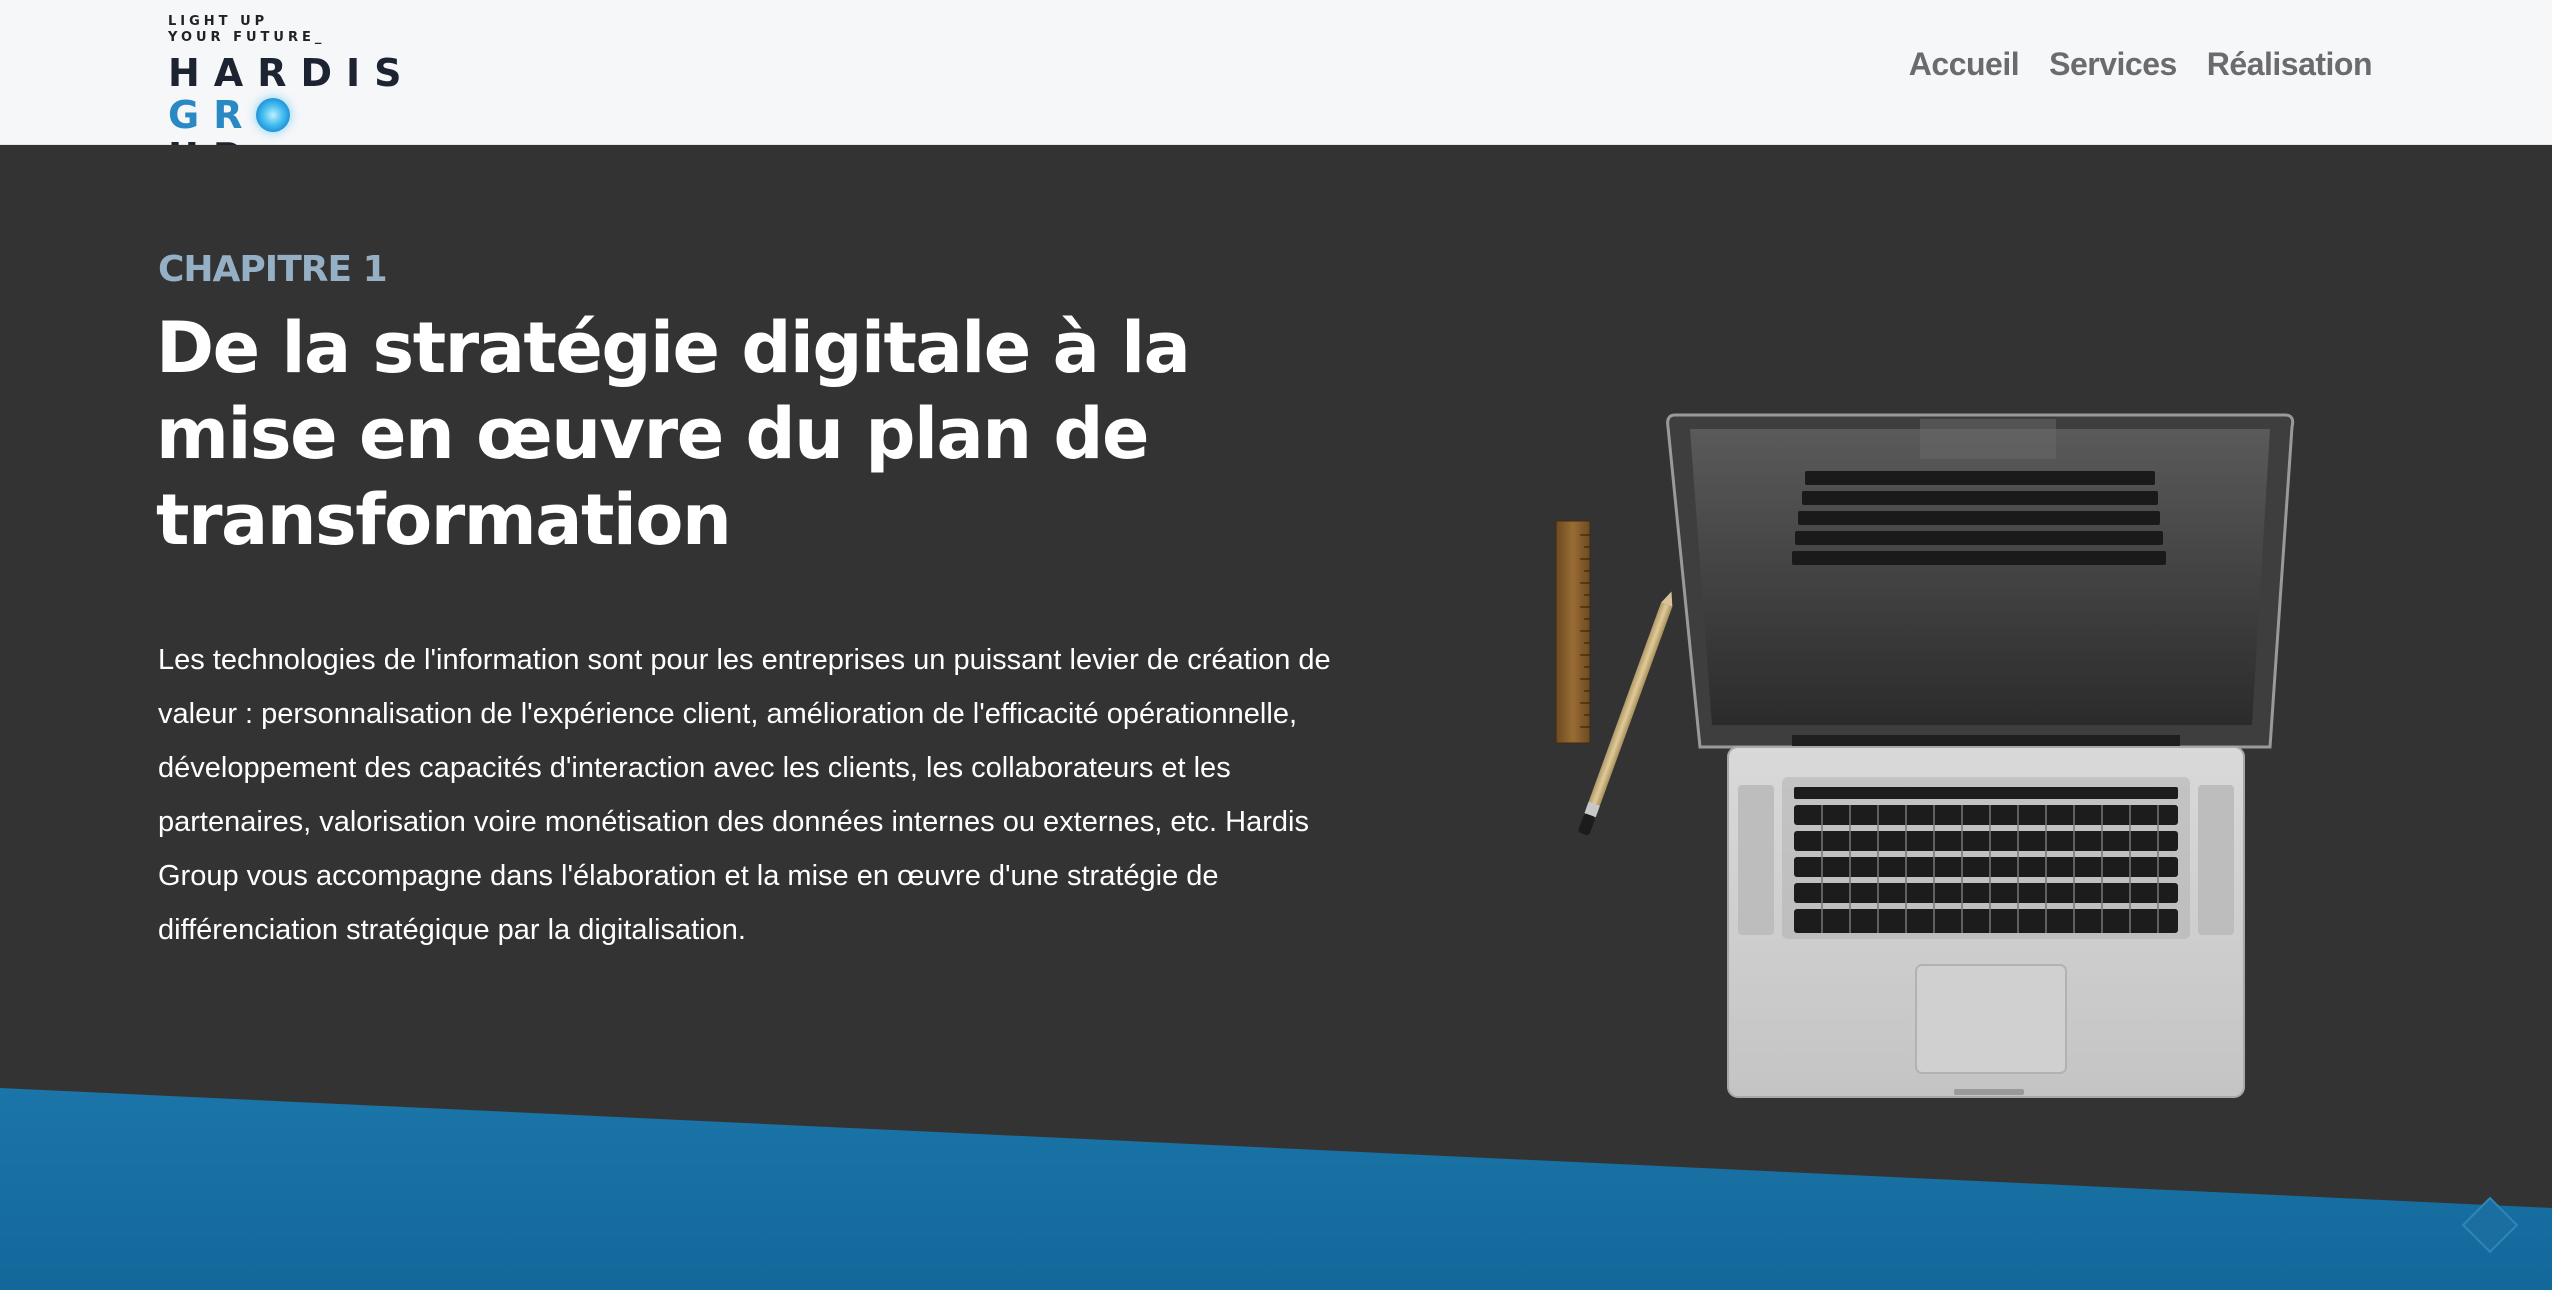 This screenshot has height=1290, width=2552. What do you see at coordinates (2290, 64) in the screenshot?
I see `nav-realisation: Réalisation` at bounding box center [2290, 64].